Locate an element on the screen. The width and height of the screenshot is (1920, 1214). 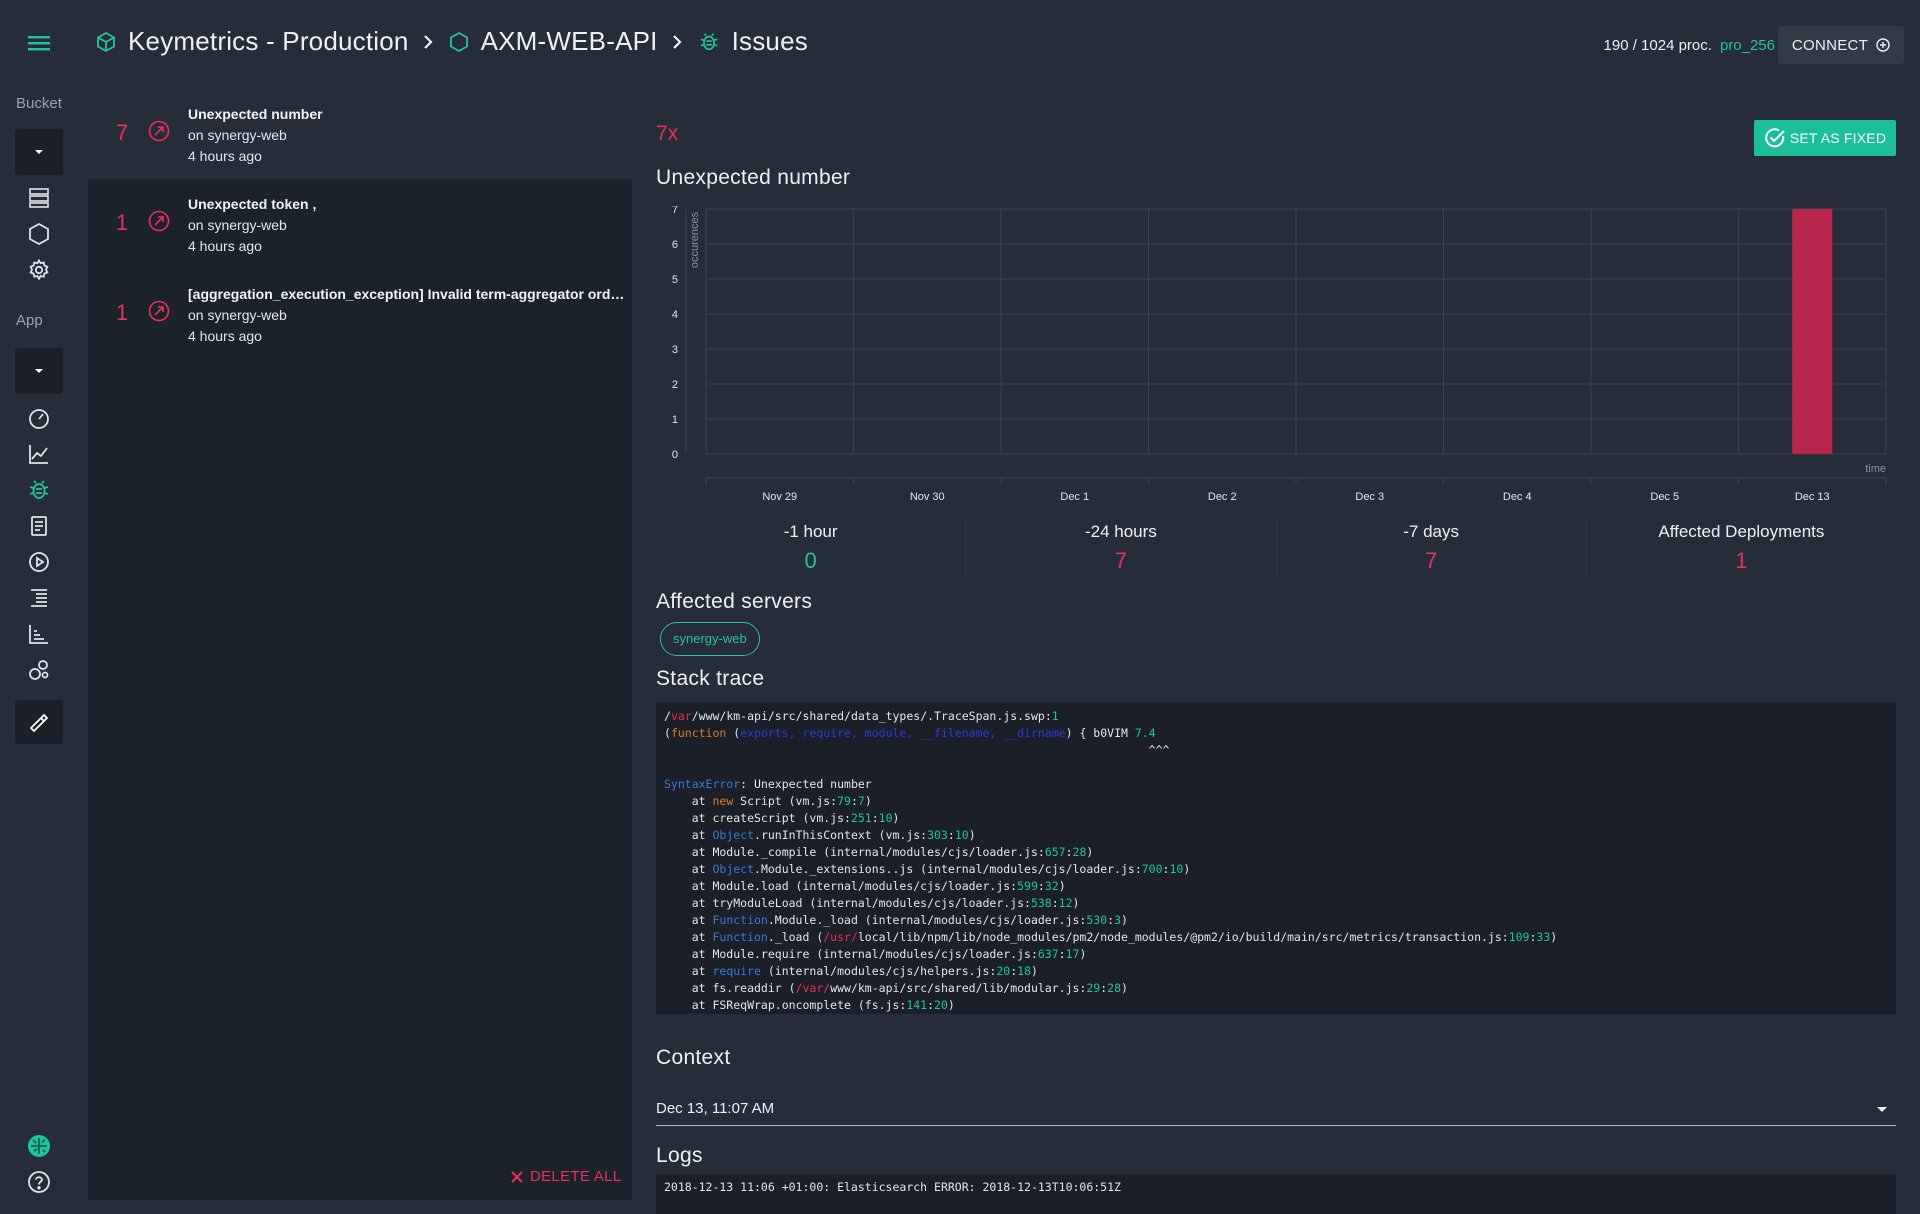
y-tick-label: 4 is located at coordinates (675, 315).